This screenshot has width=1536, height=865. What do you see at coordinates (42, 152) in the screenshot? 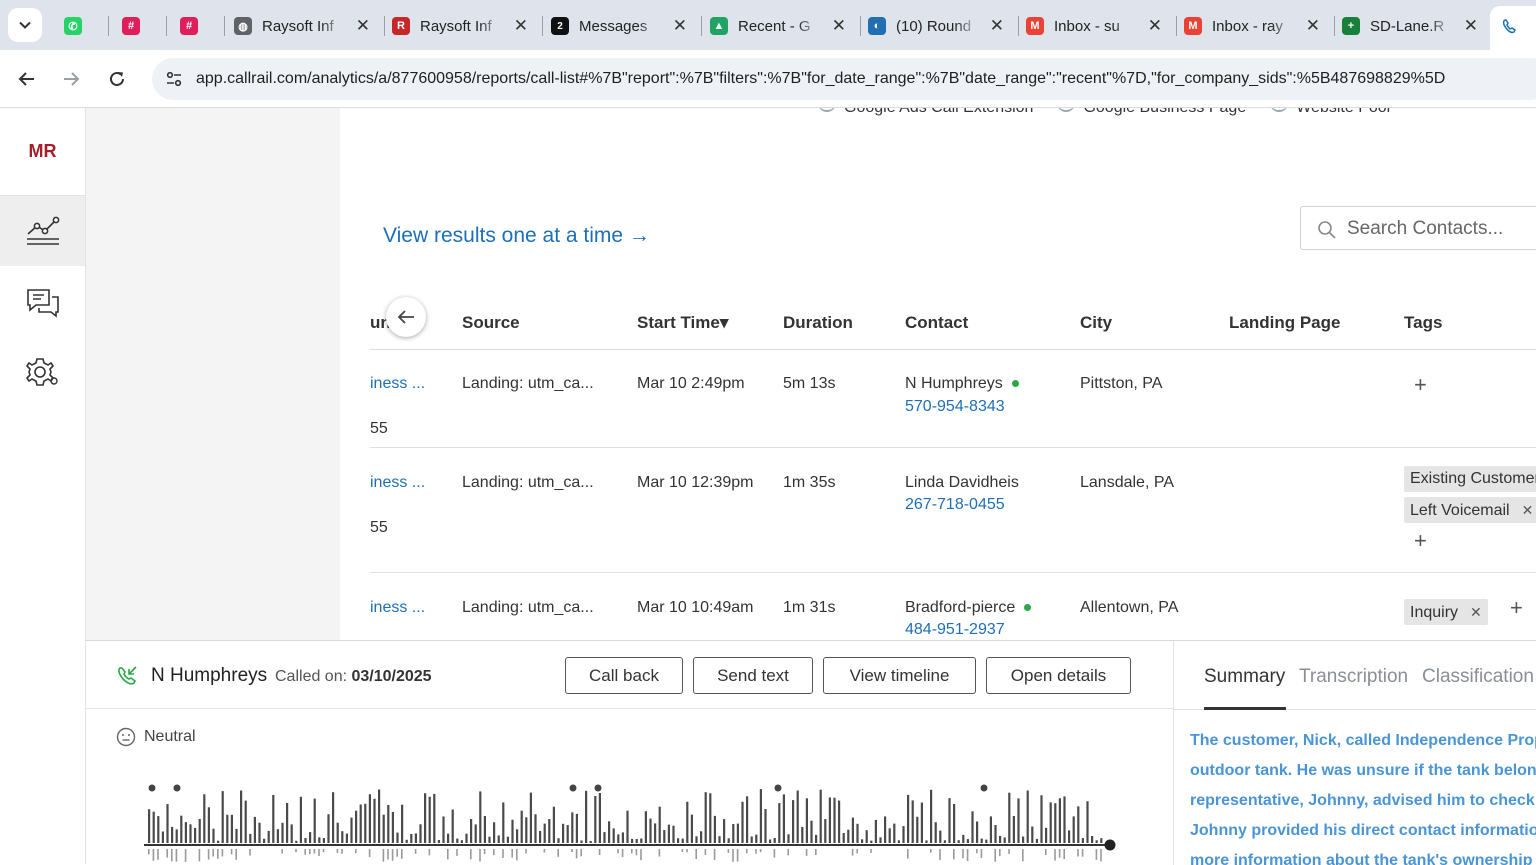
I see `account-initials: MR` at bounding box center [42, 152].